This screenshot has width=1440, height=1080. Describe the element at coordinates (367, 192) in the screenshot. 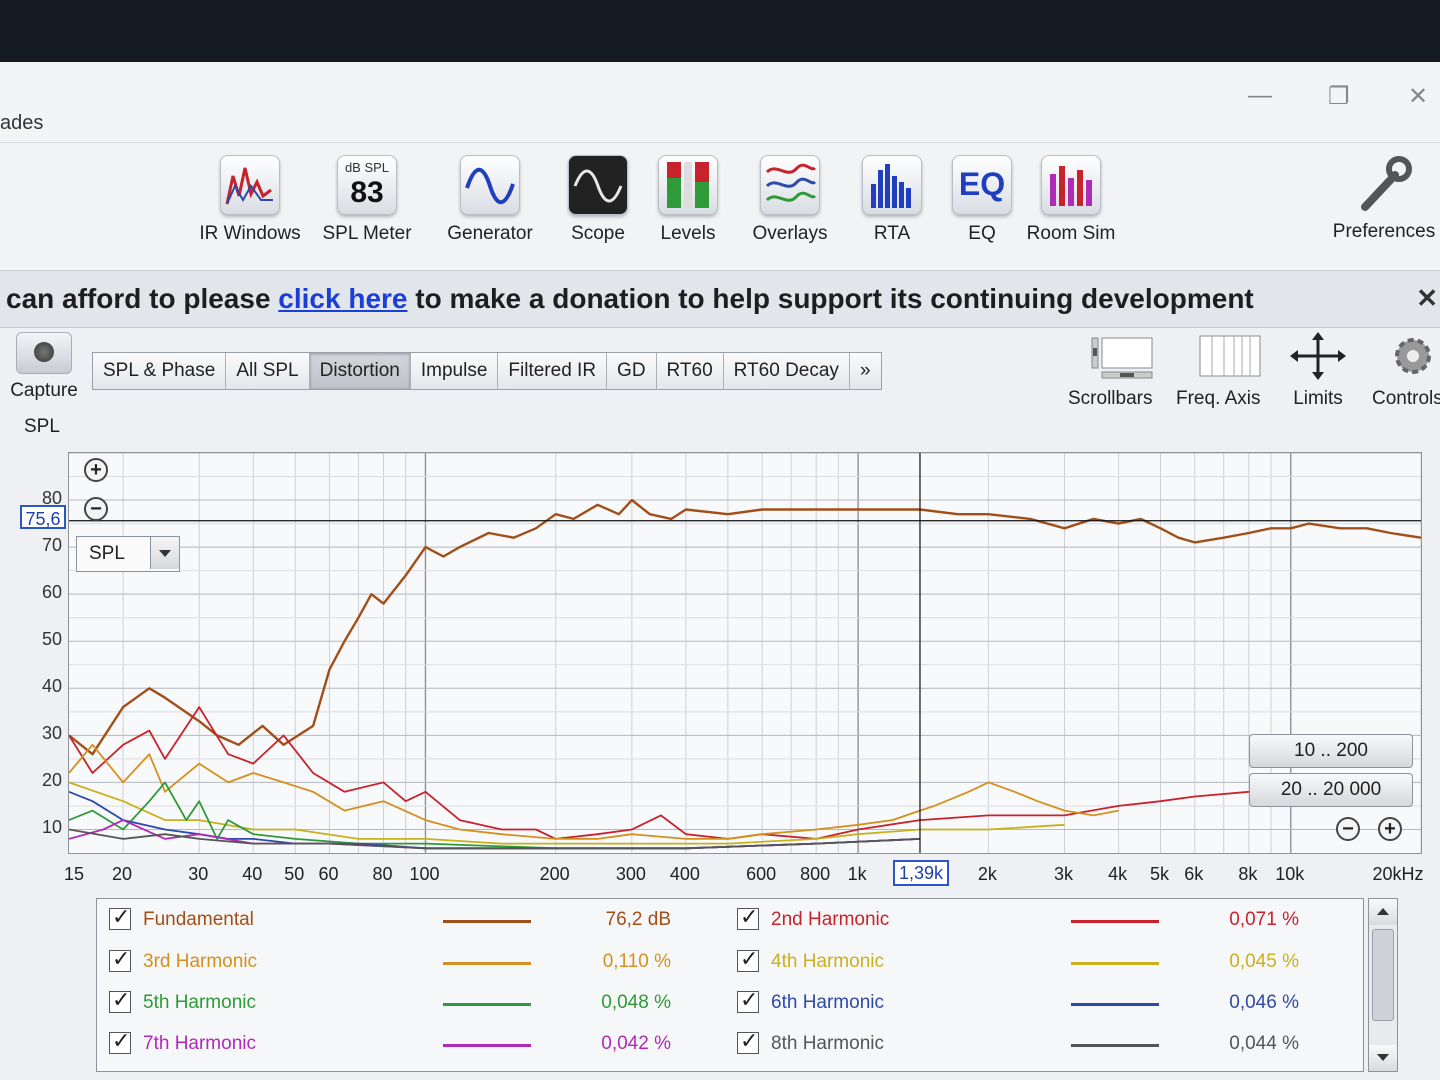

I see `spl-meter-badge-value: 83` at that location.